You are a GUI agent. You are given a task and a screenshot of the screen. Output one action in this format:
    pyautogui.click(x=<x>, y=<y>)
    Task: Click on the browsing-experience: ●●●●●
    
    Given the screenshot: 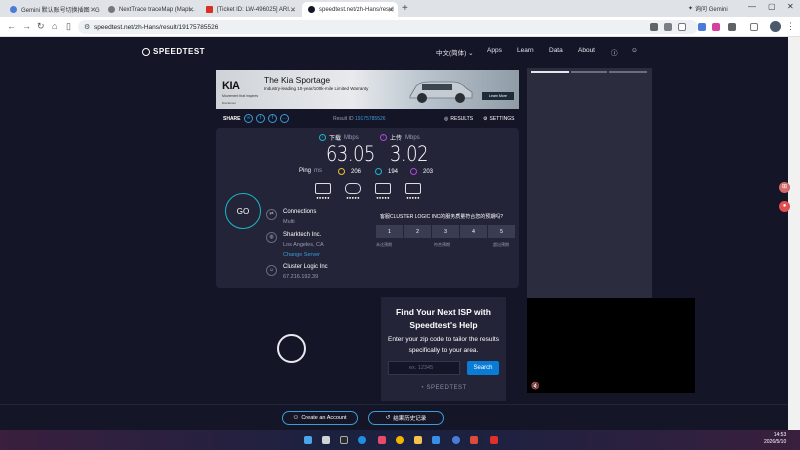 What is the action you would take?
    pyautogui.click(x=323, y=193)
    